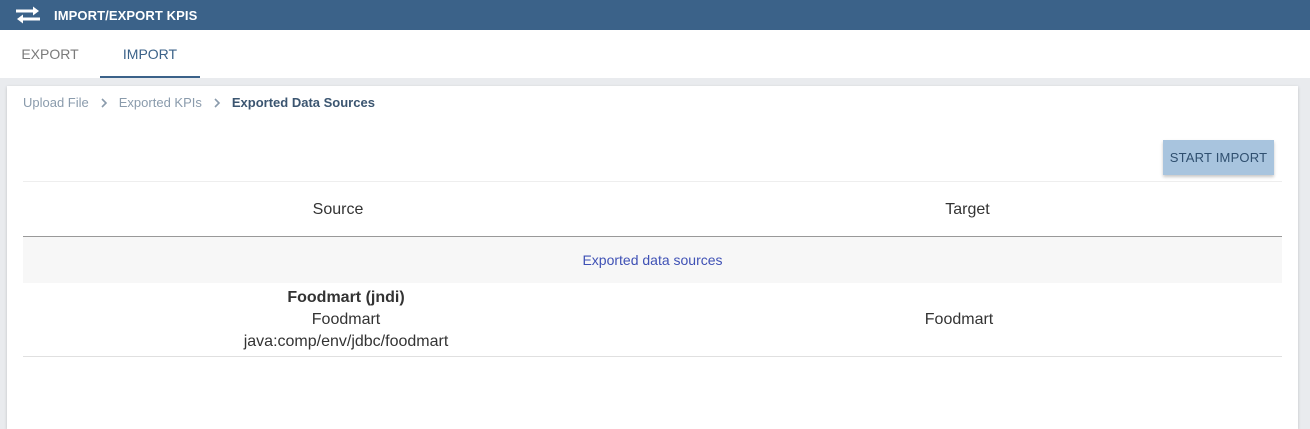 This screenshot has width=1310, height=429. Describe the element at coordinates (959, 320) in the screenshot. I see `target-cell: Foodmart` at that location.